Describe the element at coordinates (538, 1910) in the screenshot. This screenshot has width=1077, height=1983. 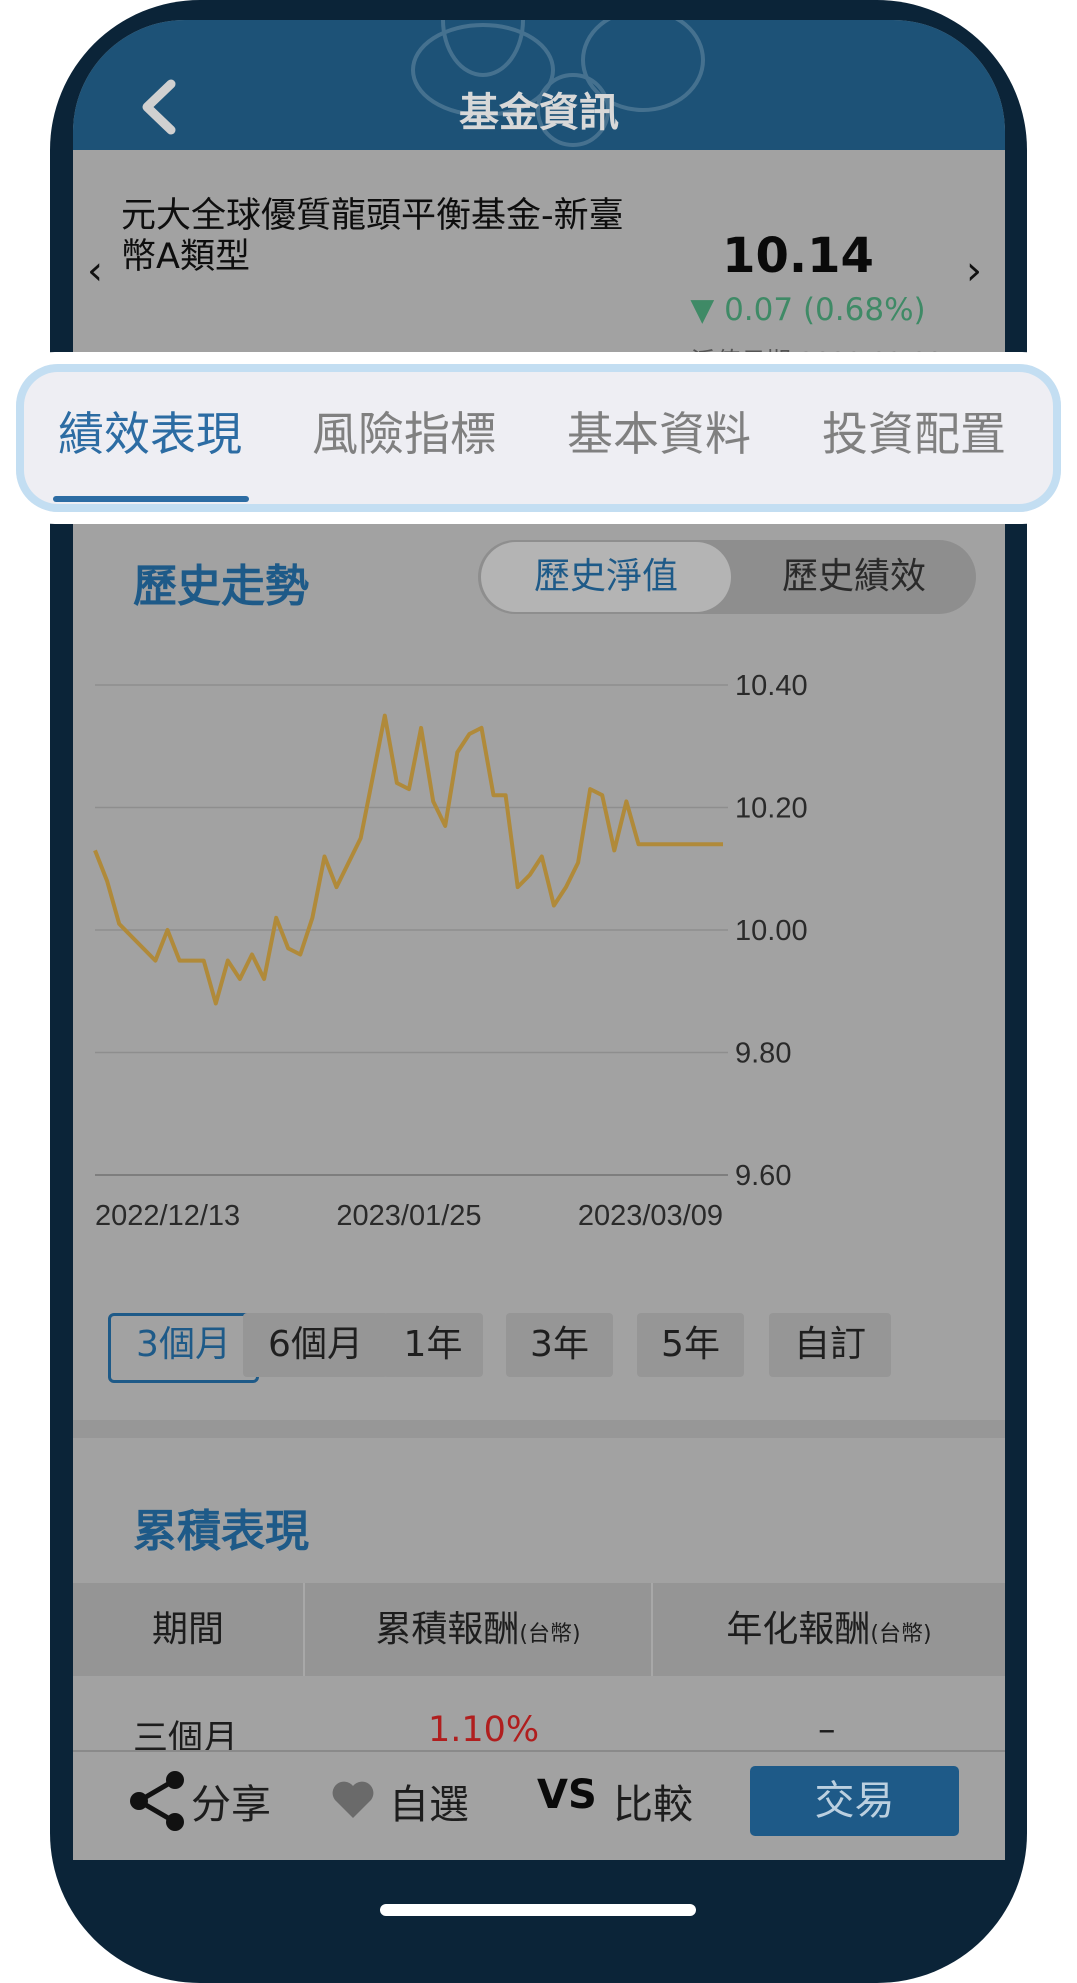
I see `home-indicator` at that location.